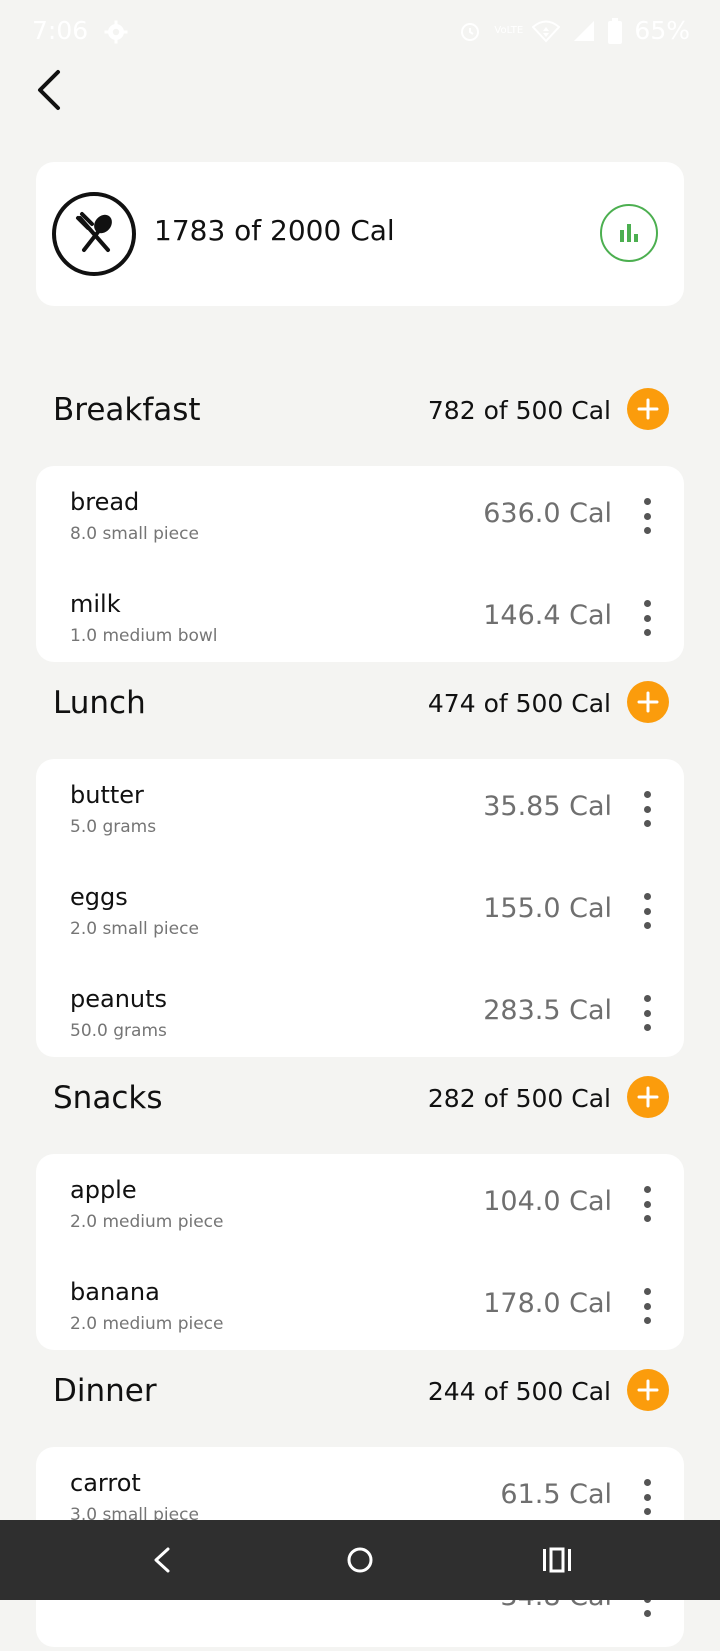 The width and height of the screenshot is (720, 1651). I want to click on volte-label: VoLTE, so click(509, 30).